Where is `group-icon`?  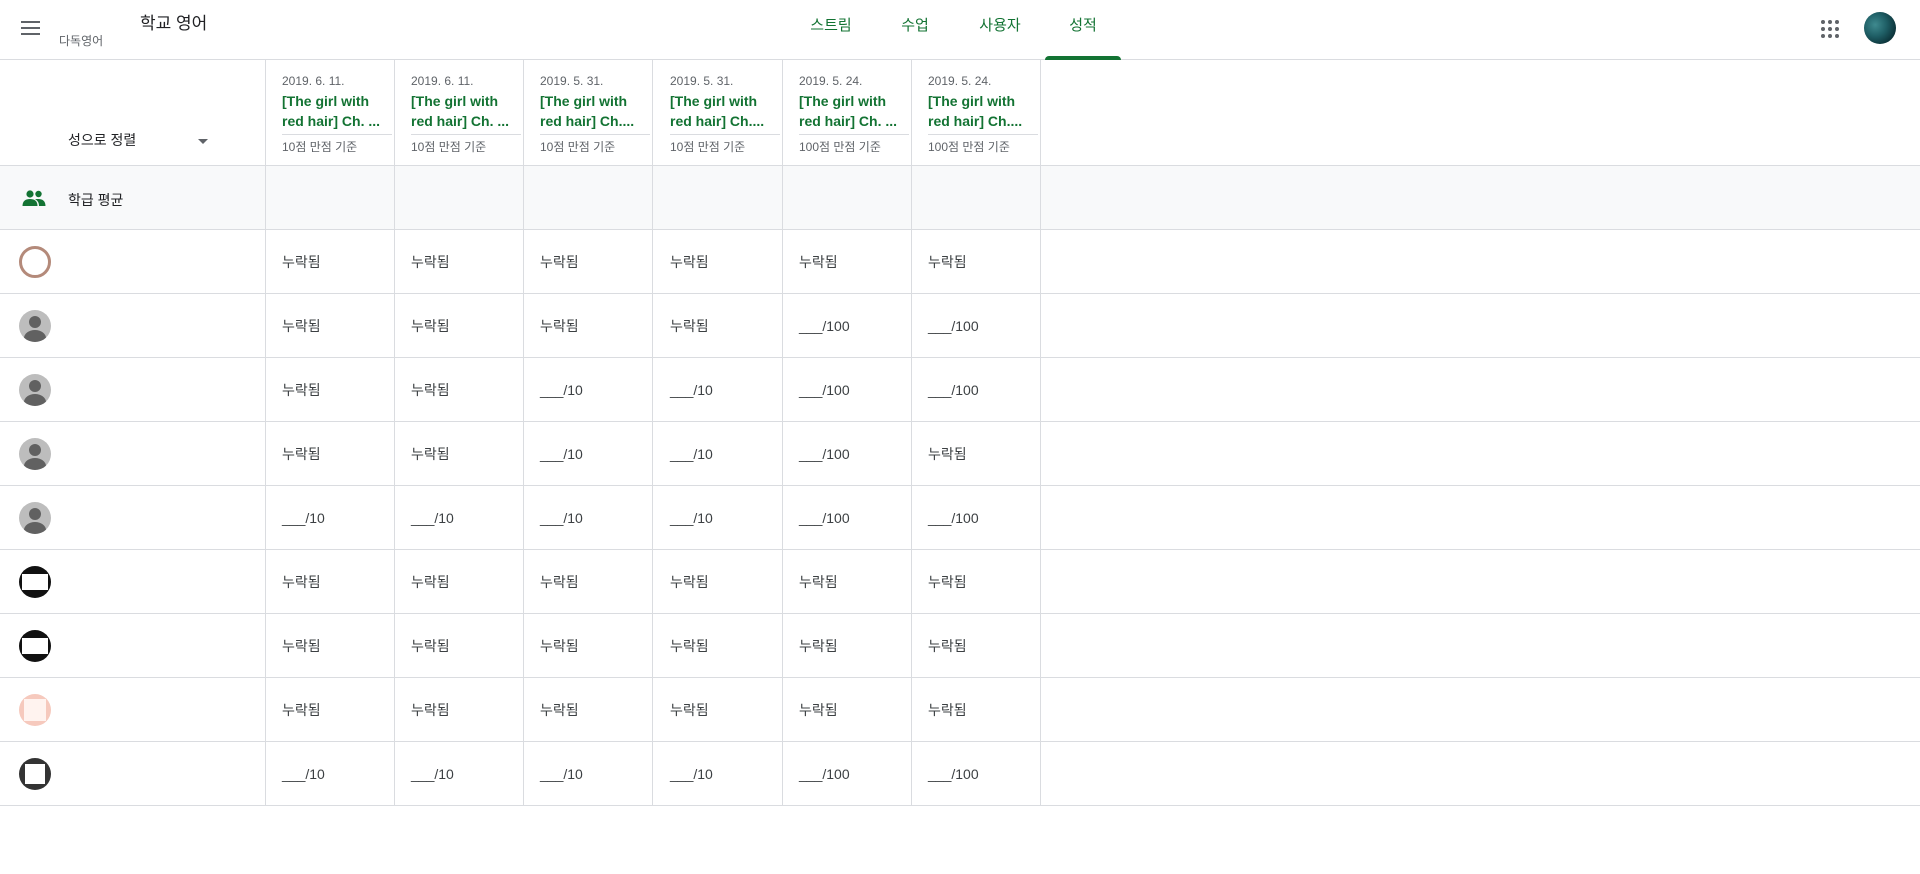 group-icon is located at coordinates (34, 198).